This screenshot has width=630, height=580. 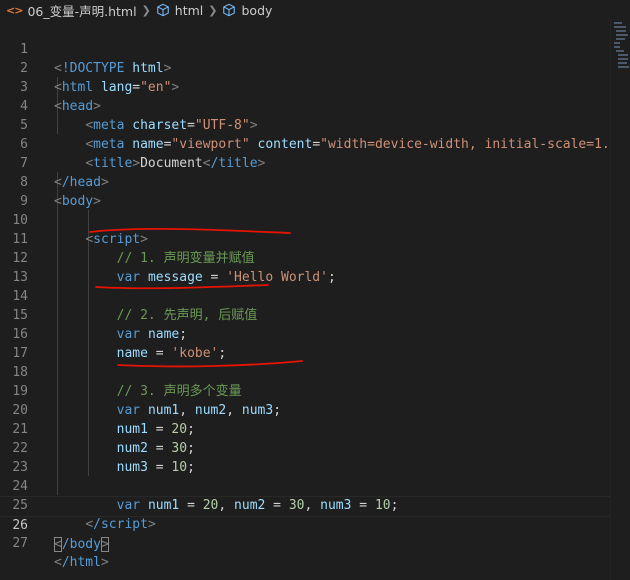 I want to click on code-line-12: 12 var message = 'Hello World';, so click(x=305, y=257).